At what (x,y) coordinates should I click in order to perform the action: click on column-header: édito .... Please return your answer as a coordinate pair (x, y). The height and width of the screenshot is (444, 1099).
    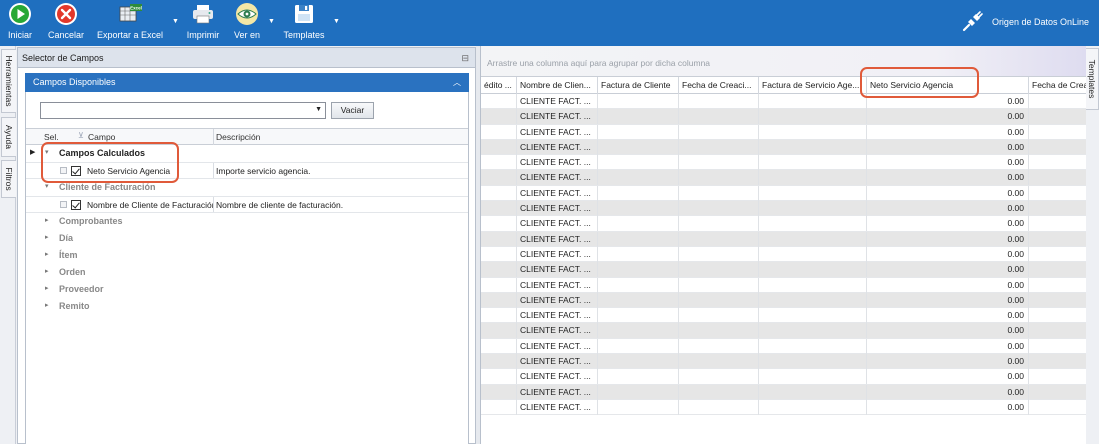
    Looking at the image, I should click on (499, 85).